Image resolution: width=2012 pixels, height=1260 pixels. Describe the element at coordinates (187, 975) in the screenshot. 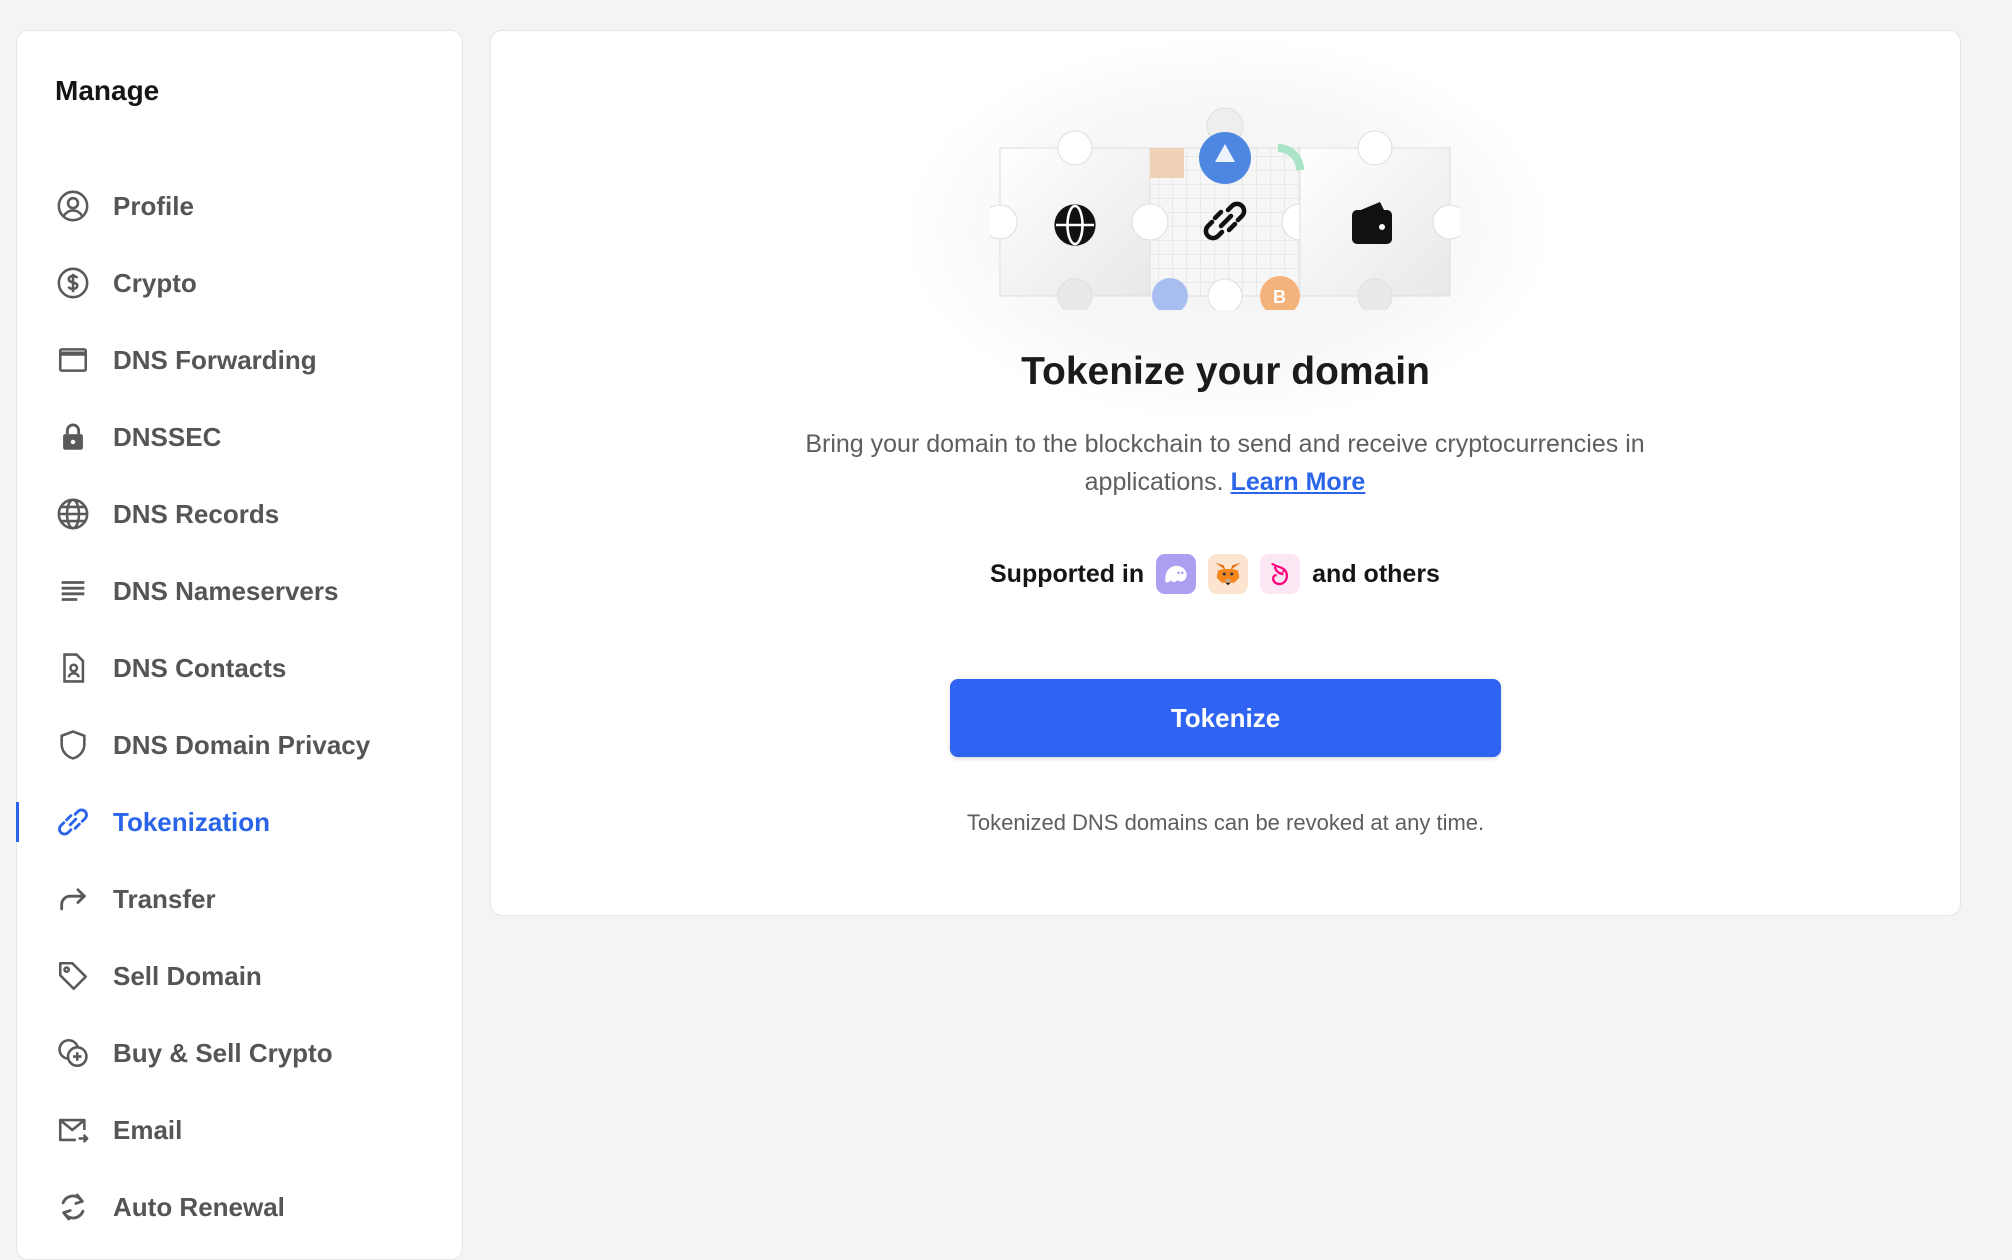

I see `sidebar-item-label: Sell Domain` at that location.